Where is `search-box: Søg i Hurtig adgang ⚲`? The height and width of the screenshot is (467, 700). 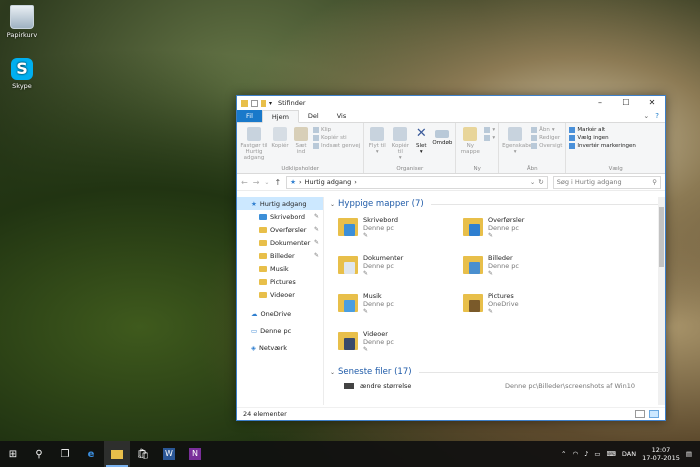
search-box: Søg i Hurtig adgang ⚲ is located at coordinates (606, 182).